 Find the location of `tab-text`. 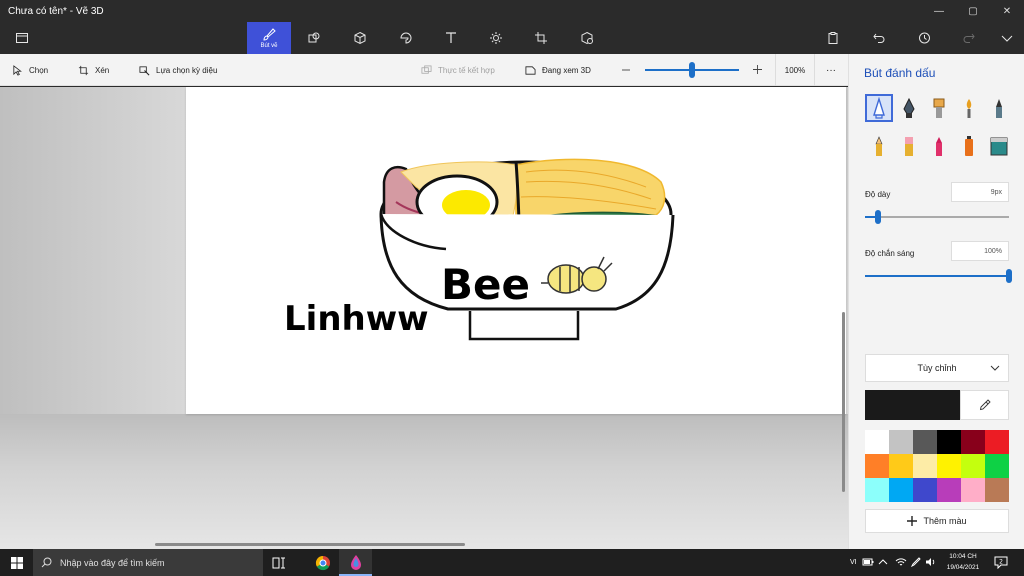

tab-text is located at coordinates (451, 38).